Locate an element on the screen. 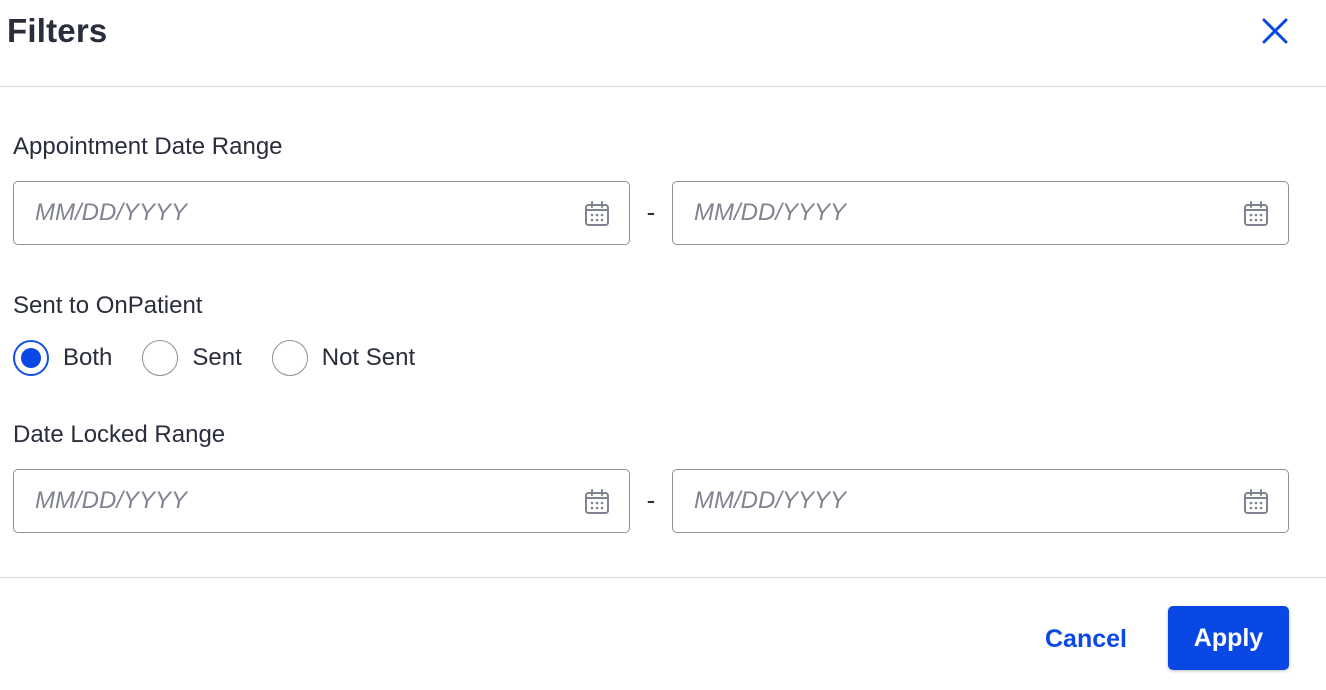 The image size is (1326, 690). cancel-button: Cancel is located at coordinates (1086, 639).